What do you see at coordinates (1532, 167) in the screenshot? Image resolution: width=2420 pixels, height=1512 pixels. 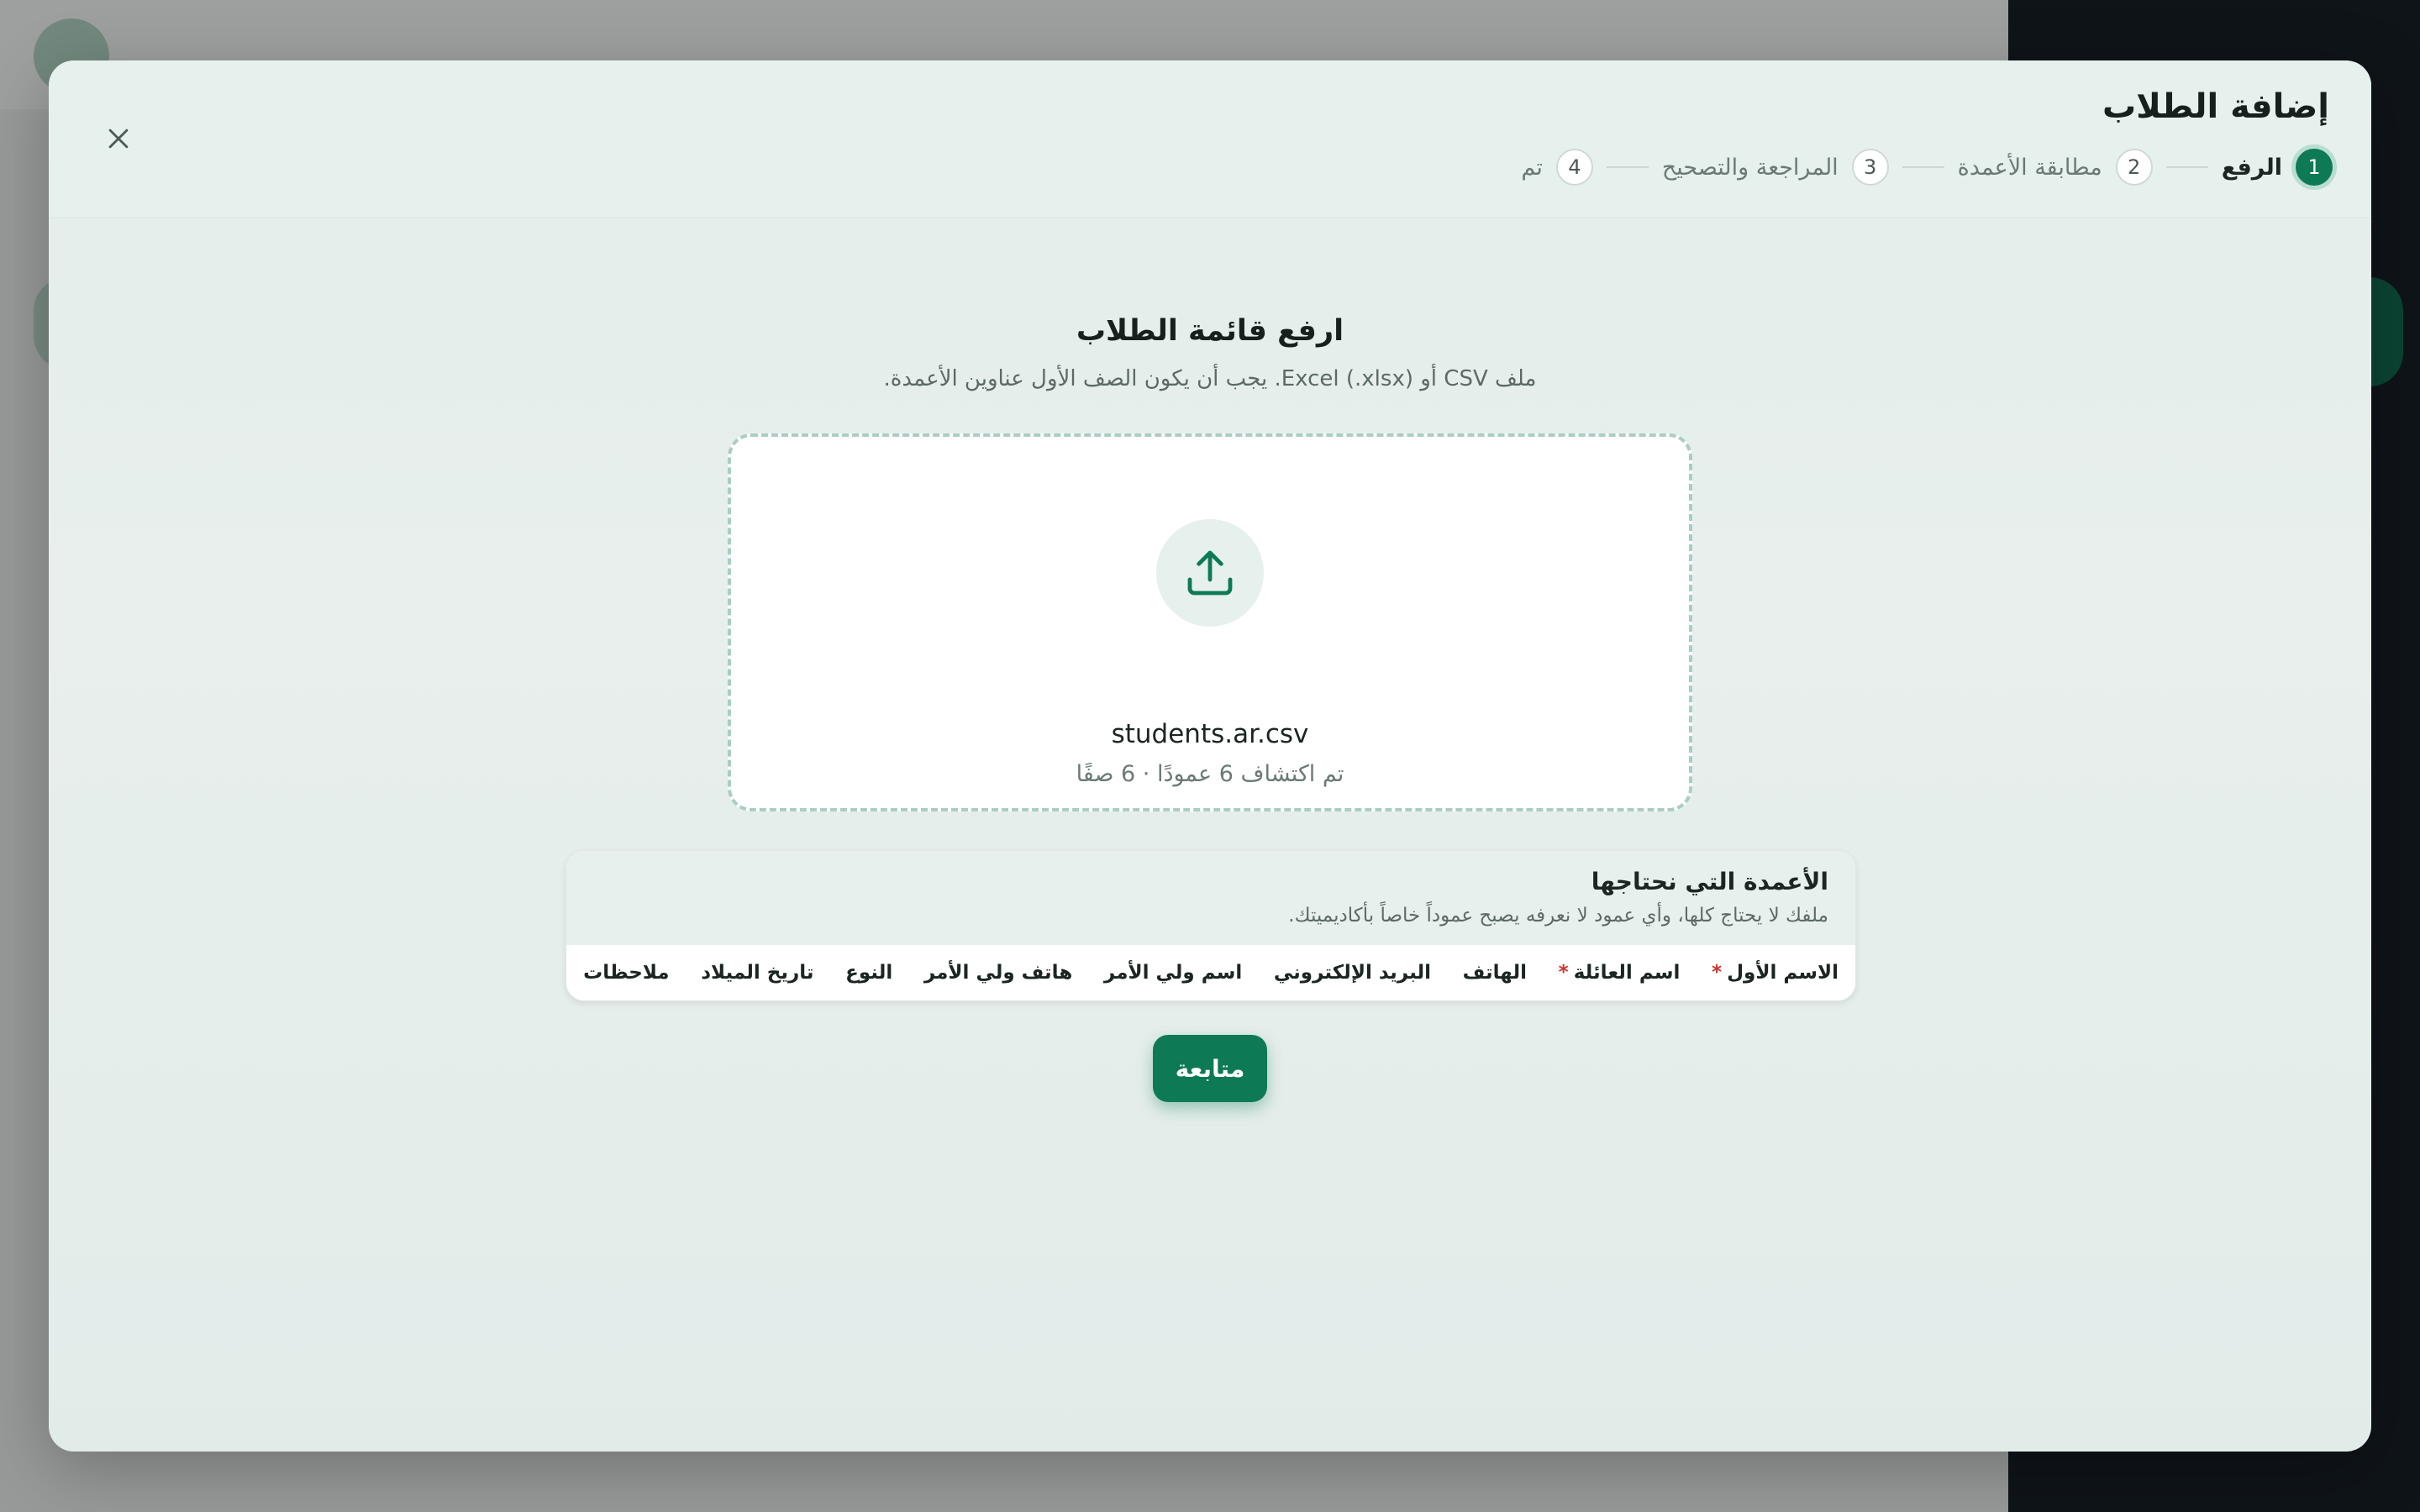 I see `step-label: تم` at bounding box center [1532, 167].